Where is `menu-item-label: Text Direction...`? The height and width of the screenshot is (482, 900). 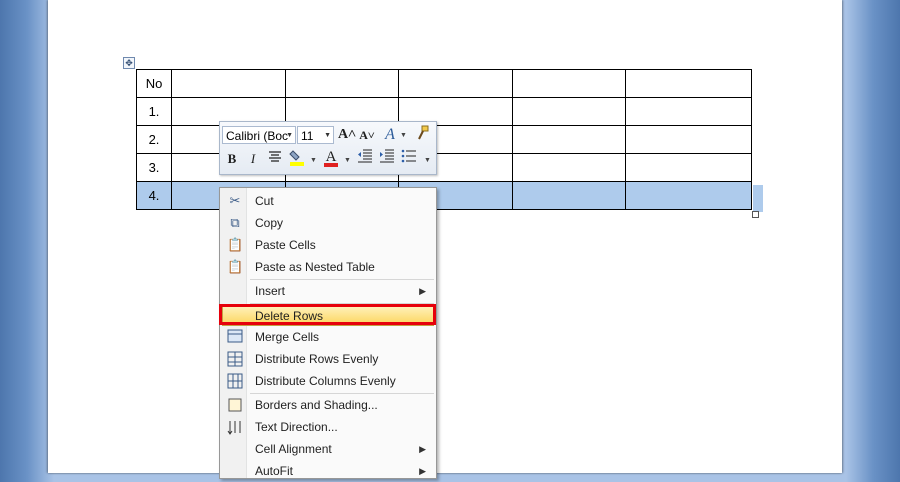 menu-item-label: Text Direction... is located at coordinates (296, 427).